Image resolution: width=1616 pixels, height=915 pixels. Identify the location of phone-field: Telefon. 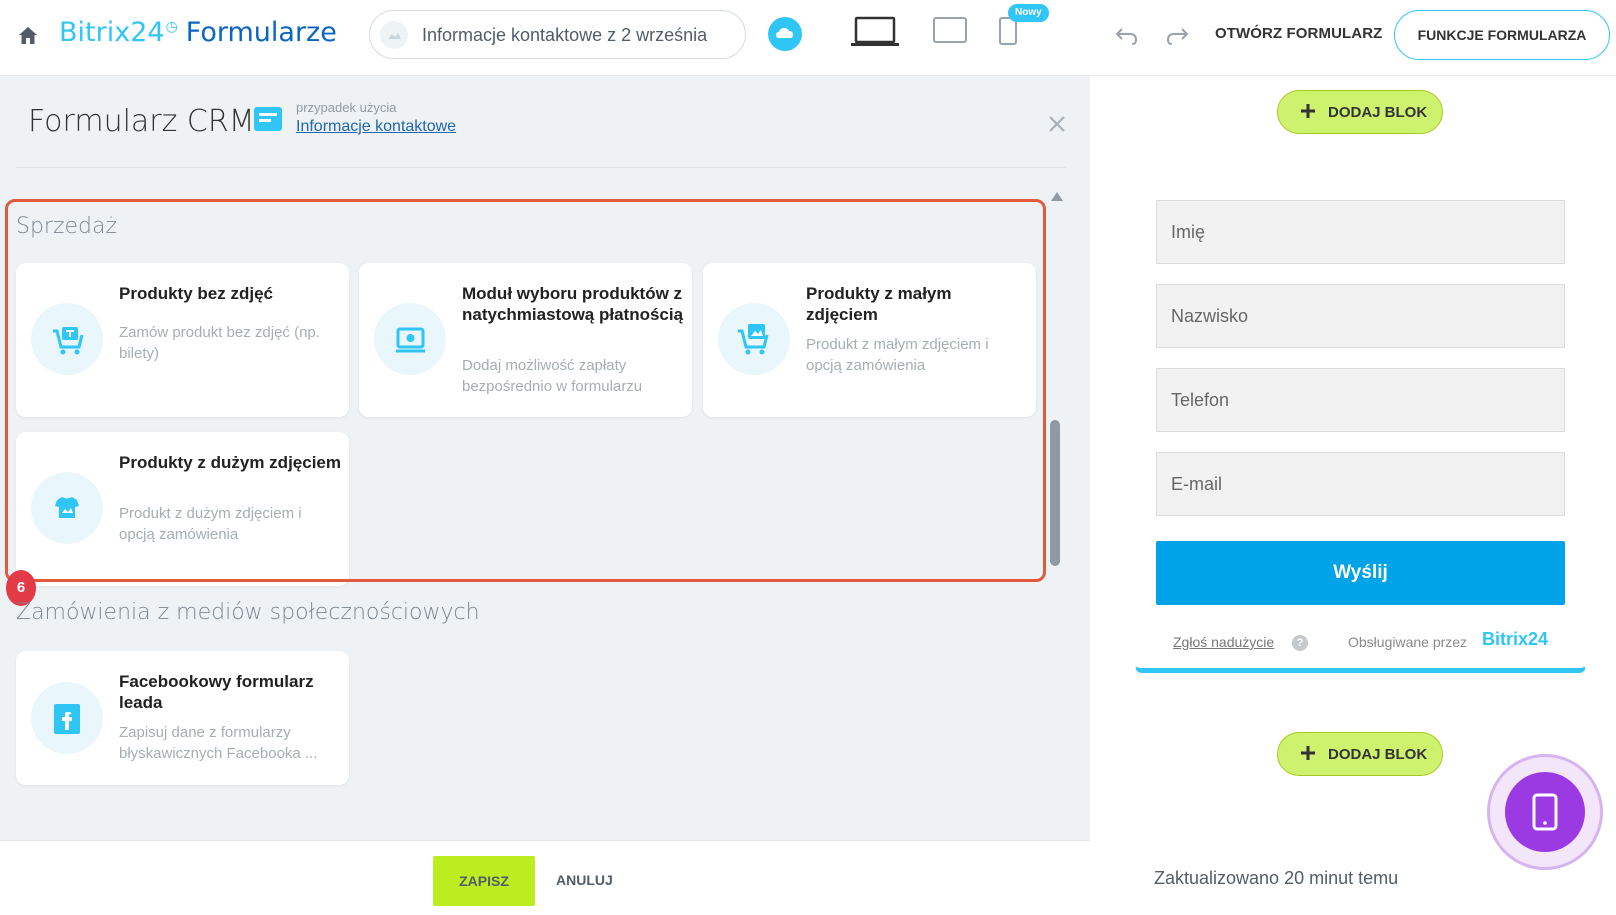
(1360, 400).